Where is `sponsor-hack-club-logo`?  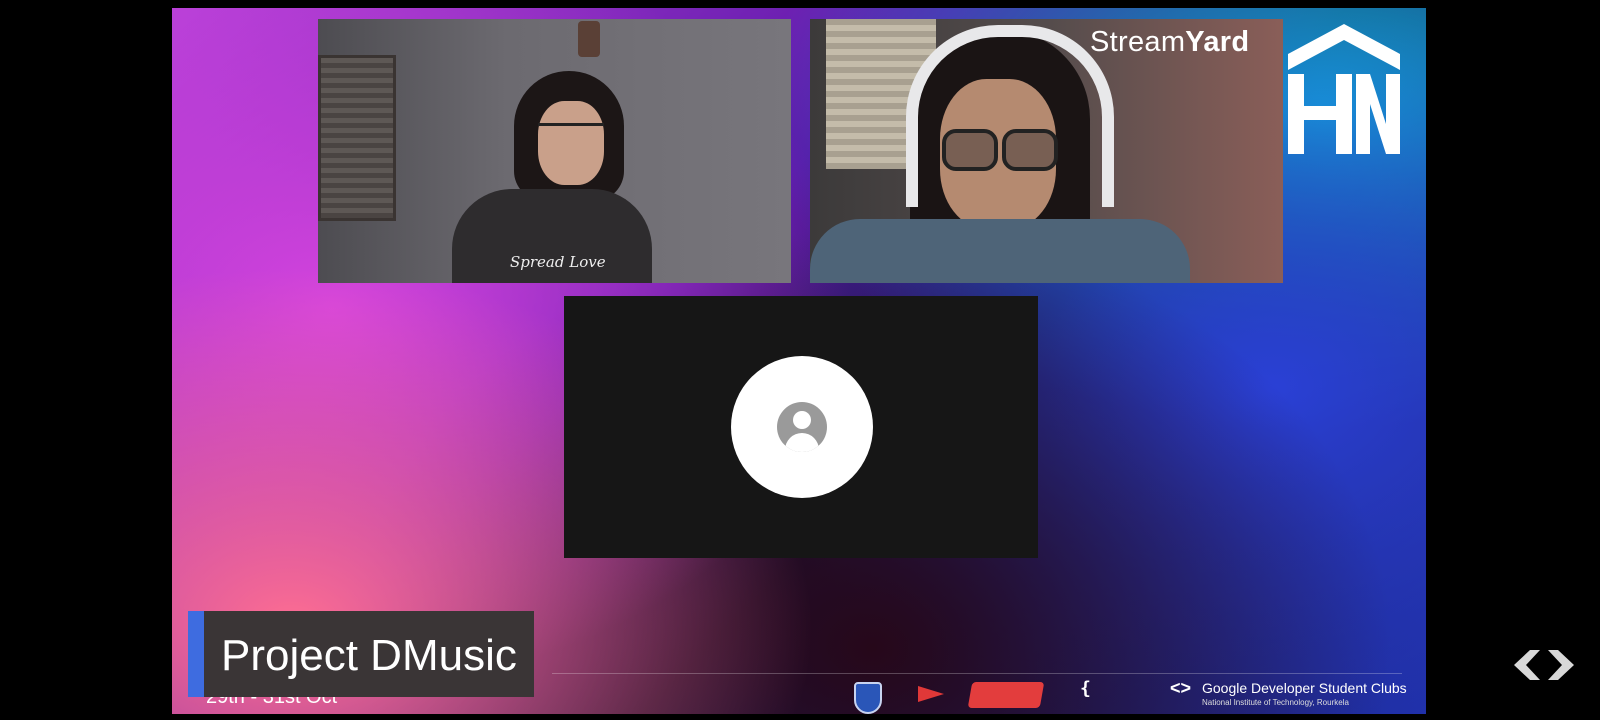
sponsor-hack-club-logo is located at coordinates (1006, 695).